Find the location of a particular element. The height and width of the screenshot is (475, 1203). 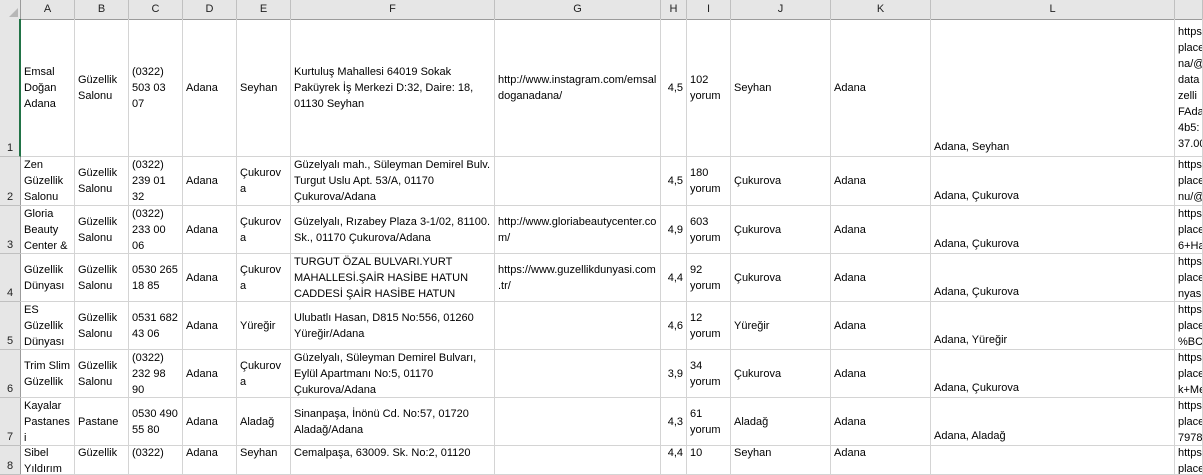

cell-k5: Adana is located at coordinates (881, 326).